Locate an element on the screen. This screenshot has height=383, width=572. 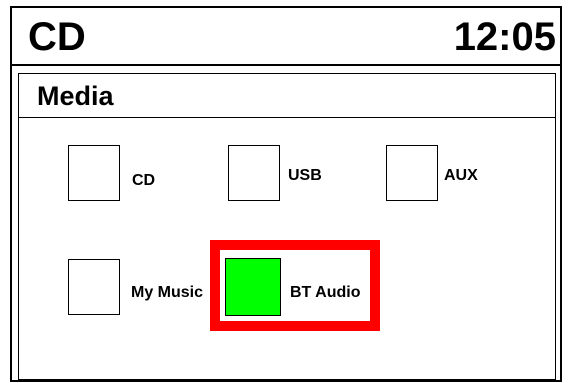
cd-icon is located at coordinates (94, 173).